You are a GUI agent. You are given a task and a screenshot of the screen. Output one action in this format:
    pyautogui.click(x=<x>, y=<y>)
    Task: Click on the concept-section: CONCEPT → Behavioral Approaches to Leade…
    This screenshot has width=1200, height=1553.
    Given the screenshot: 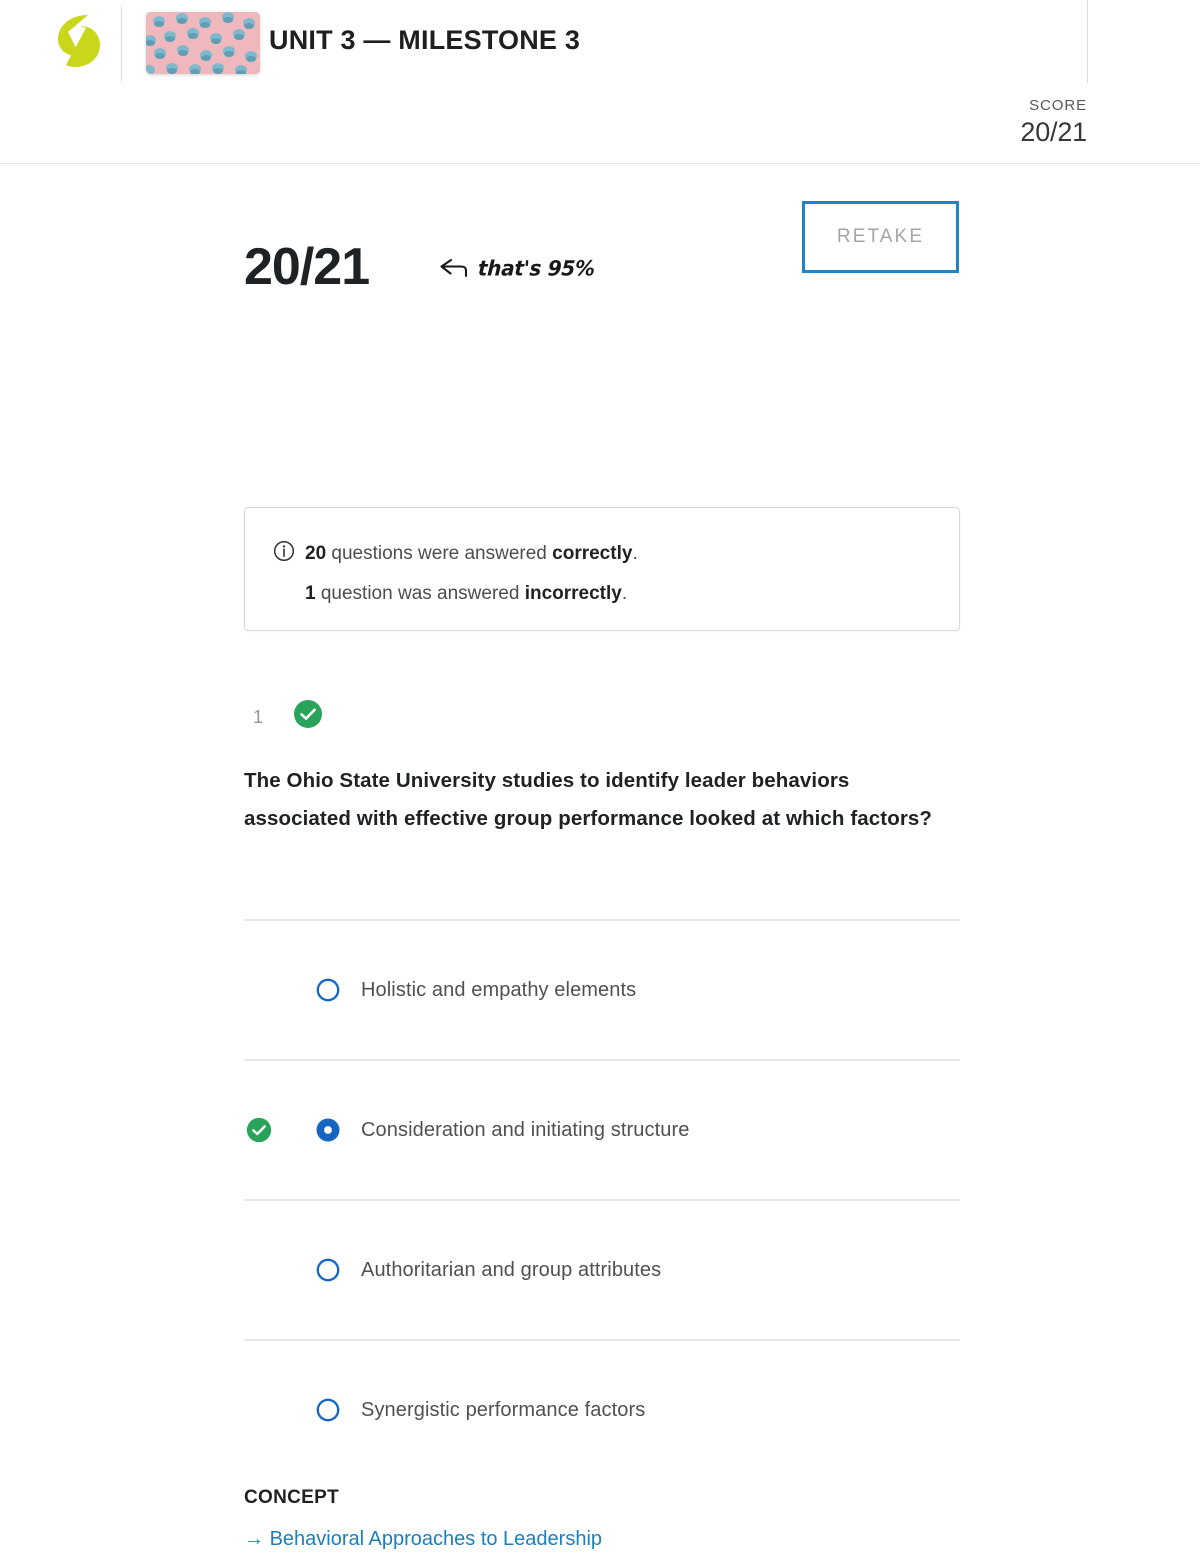 What is the action you would take?
    pyautogui.click(x=602, y=1518)
    